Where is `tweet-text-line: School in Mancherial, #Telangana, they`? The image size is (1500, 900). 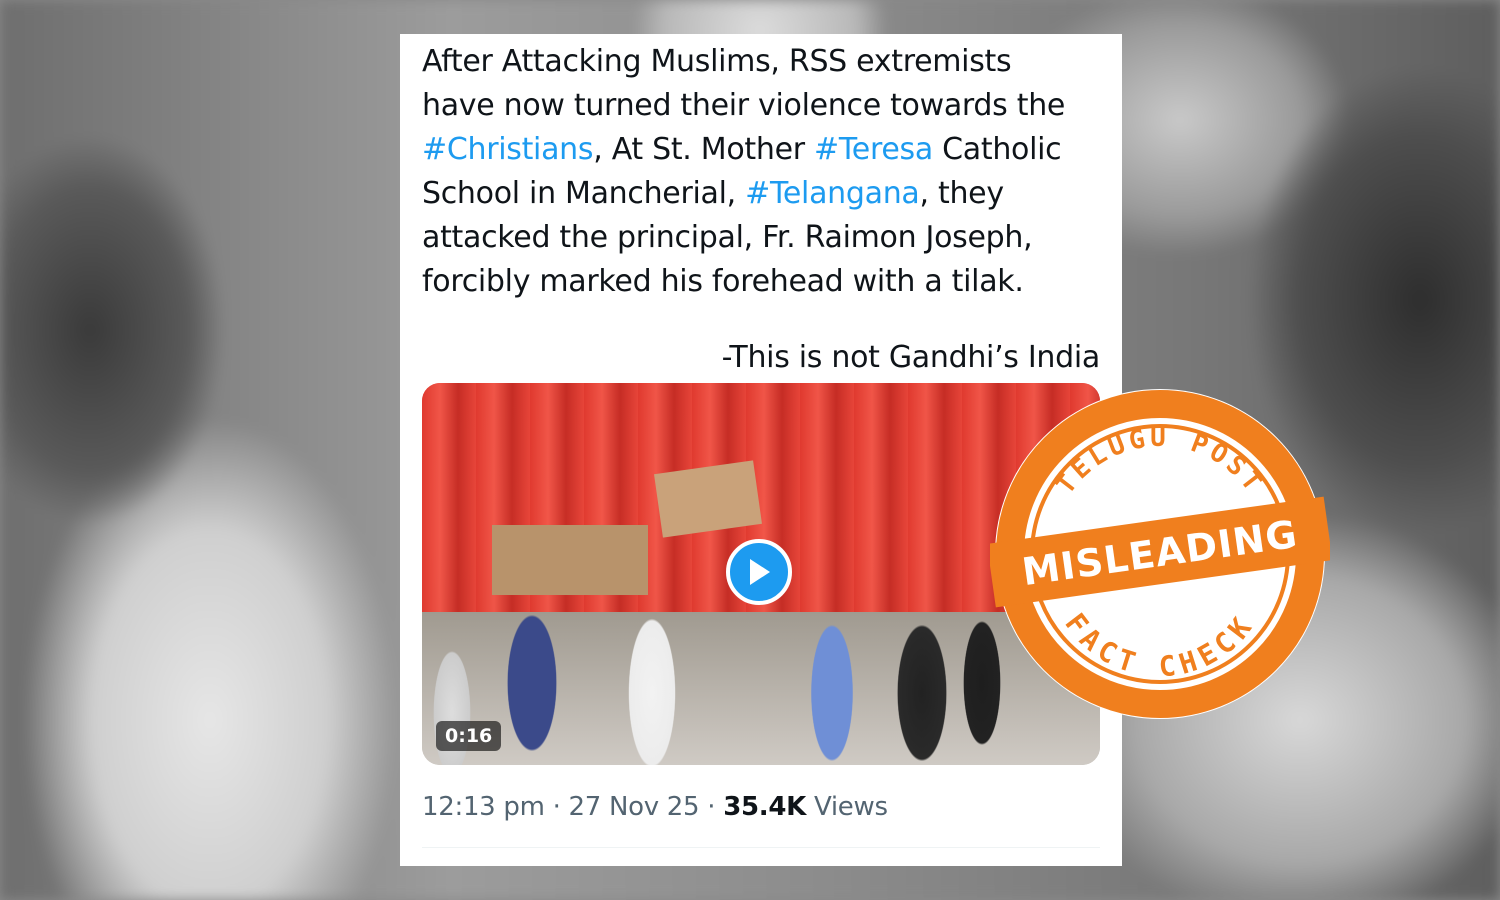 tweet-text-line: School in Mancherial, #Telangana, they is located at coordinates (762, 194).